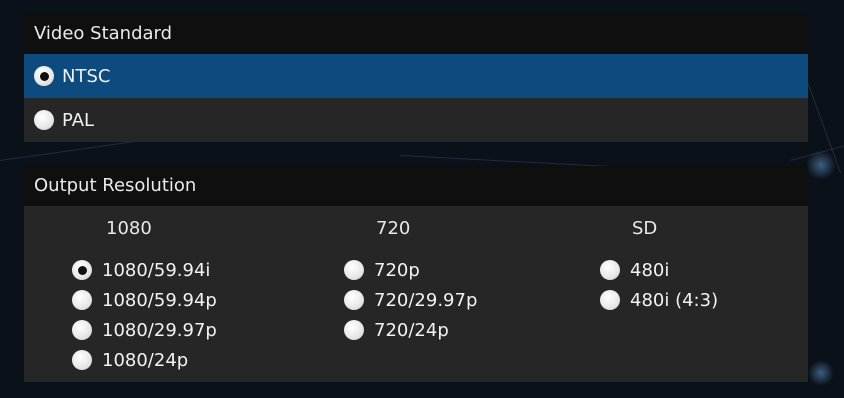  Describe the element at coordinates (674, 300) in the screenshot. I see `resolution-label: 480i (4:3)` at that location.